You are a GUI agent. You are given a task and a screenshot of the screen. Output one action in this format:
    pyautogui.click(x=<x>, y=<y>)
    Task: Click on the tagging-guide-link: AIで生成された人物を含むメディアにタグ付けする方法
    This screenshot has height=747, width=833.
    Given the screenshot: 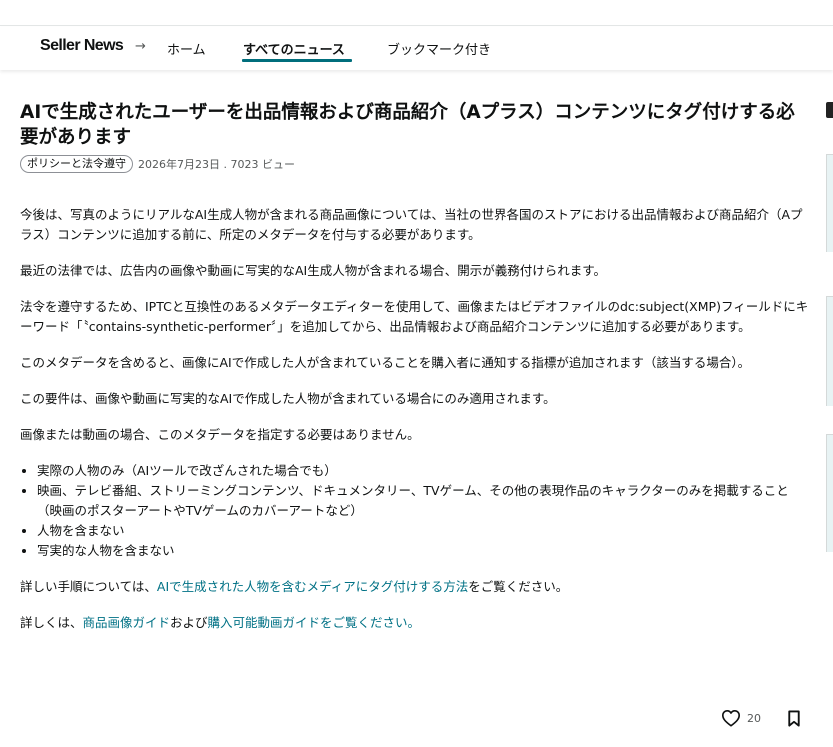 What is the action you would take?
    pyautogui.click(x=312, y=586)
    